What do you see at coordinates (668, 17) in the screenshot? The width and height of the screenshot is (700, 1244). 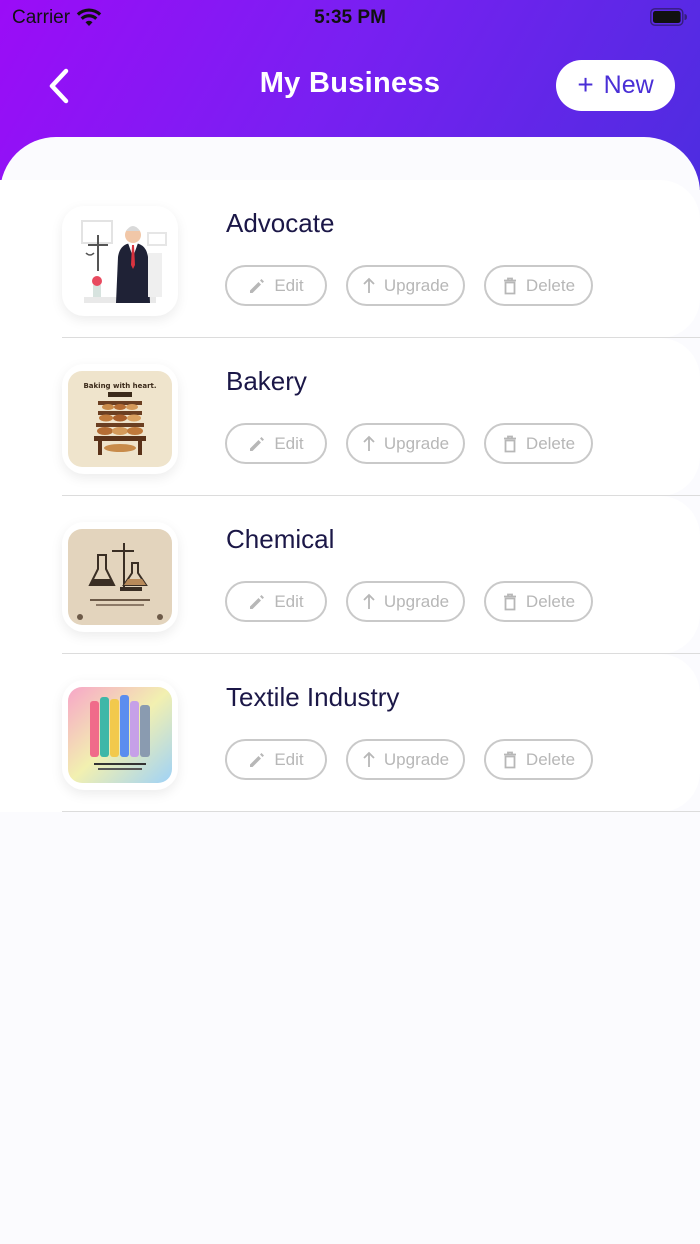 I see `battery-icon` at bounding box center [668, 17].